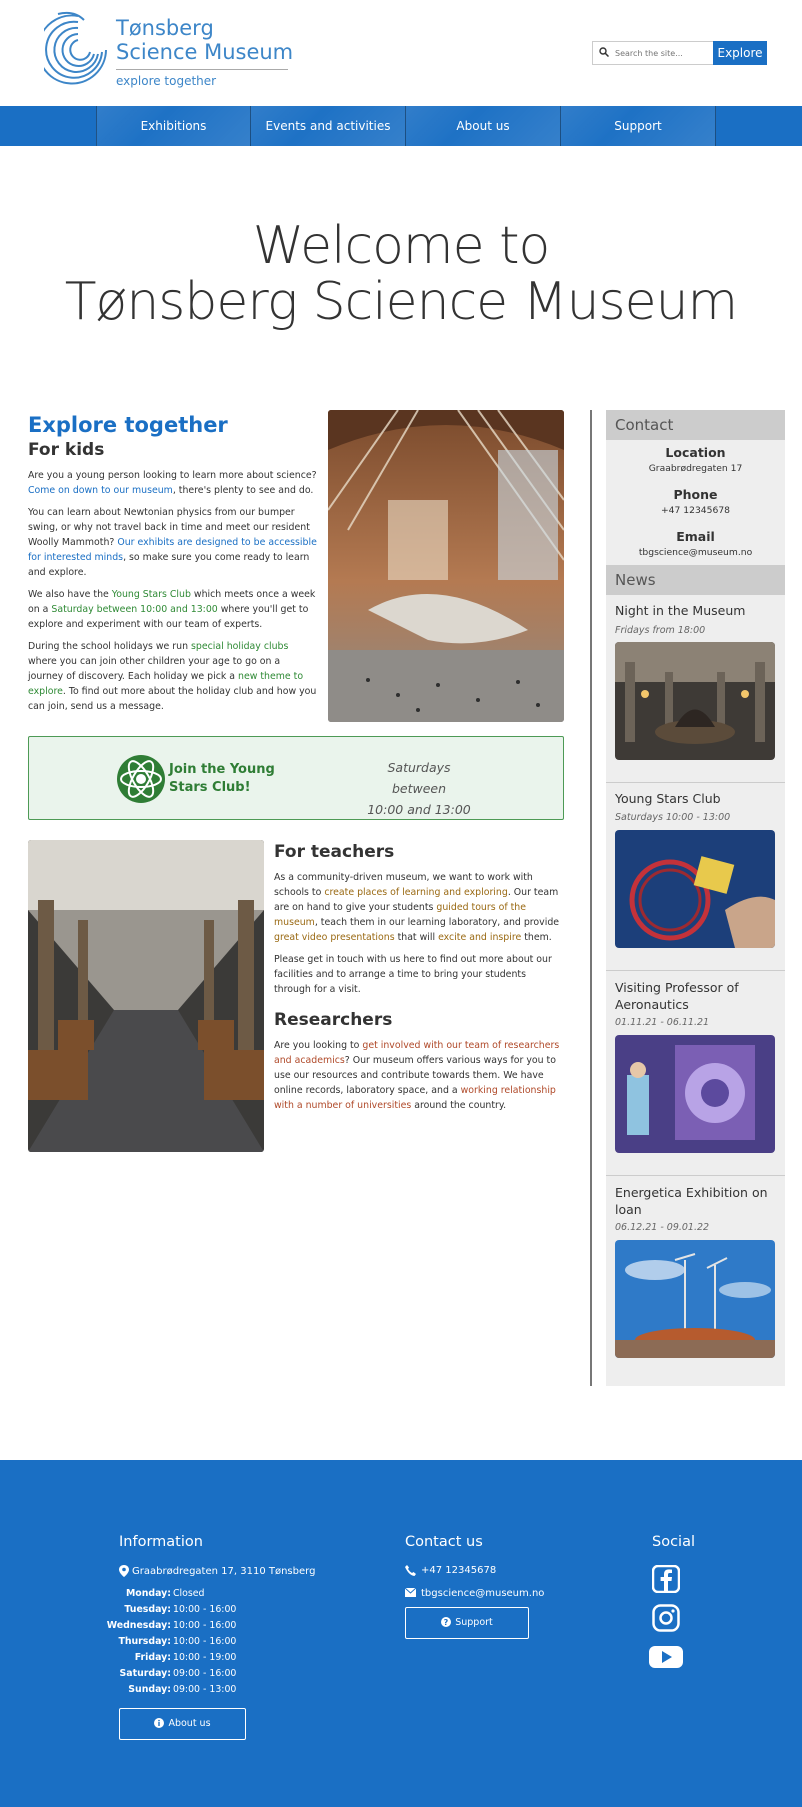 The width and height of the screenshot is (802, 1807). What do you see at coordinates (151, 594) in the screenshot?
I see `young-stars-link: Young Stars Club` at bounding box center [151, 594].